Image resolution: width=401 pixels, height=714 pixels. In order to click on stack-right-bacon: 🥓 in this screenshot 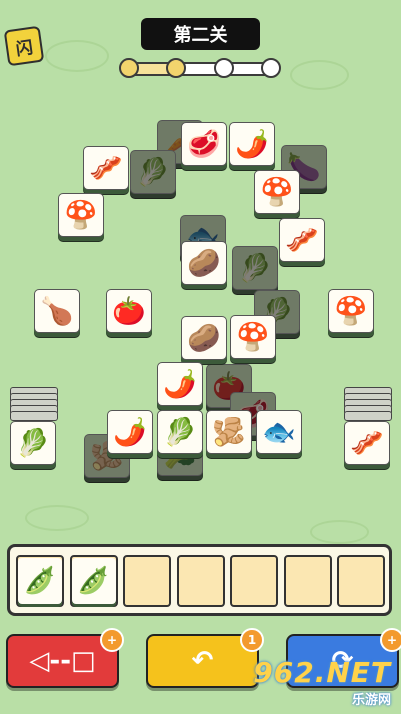, I will do `click(367, 445)`.